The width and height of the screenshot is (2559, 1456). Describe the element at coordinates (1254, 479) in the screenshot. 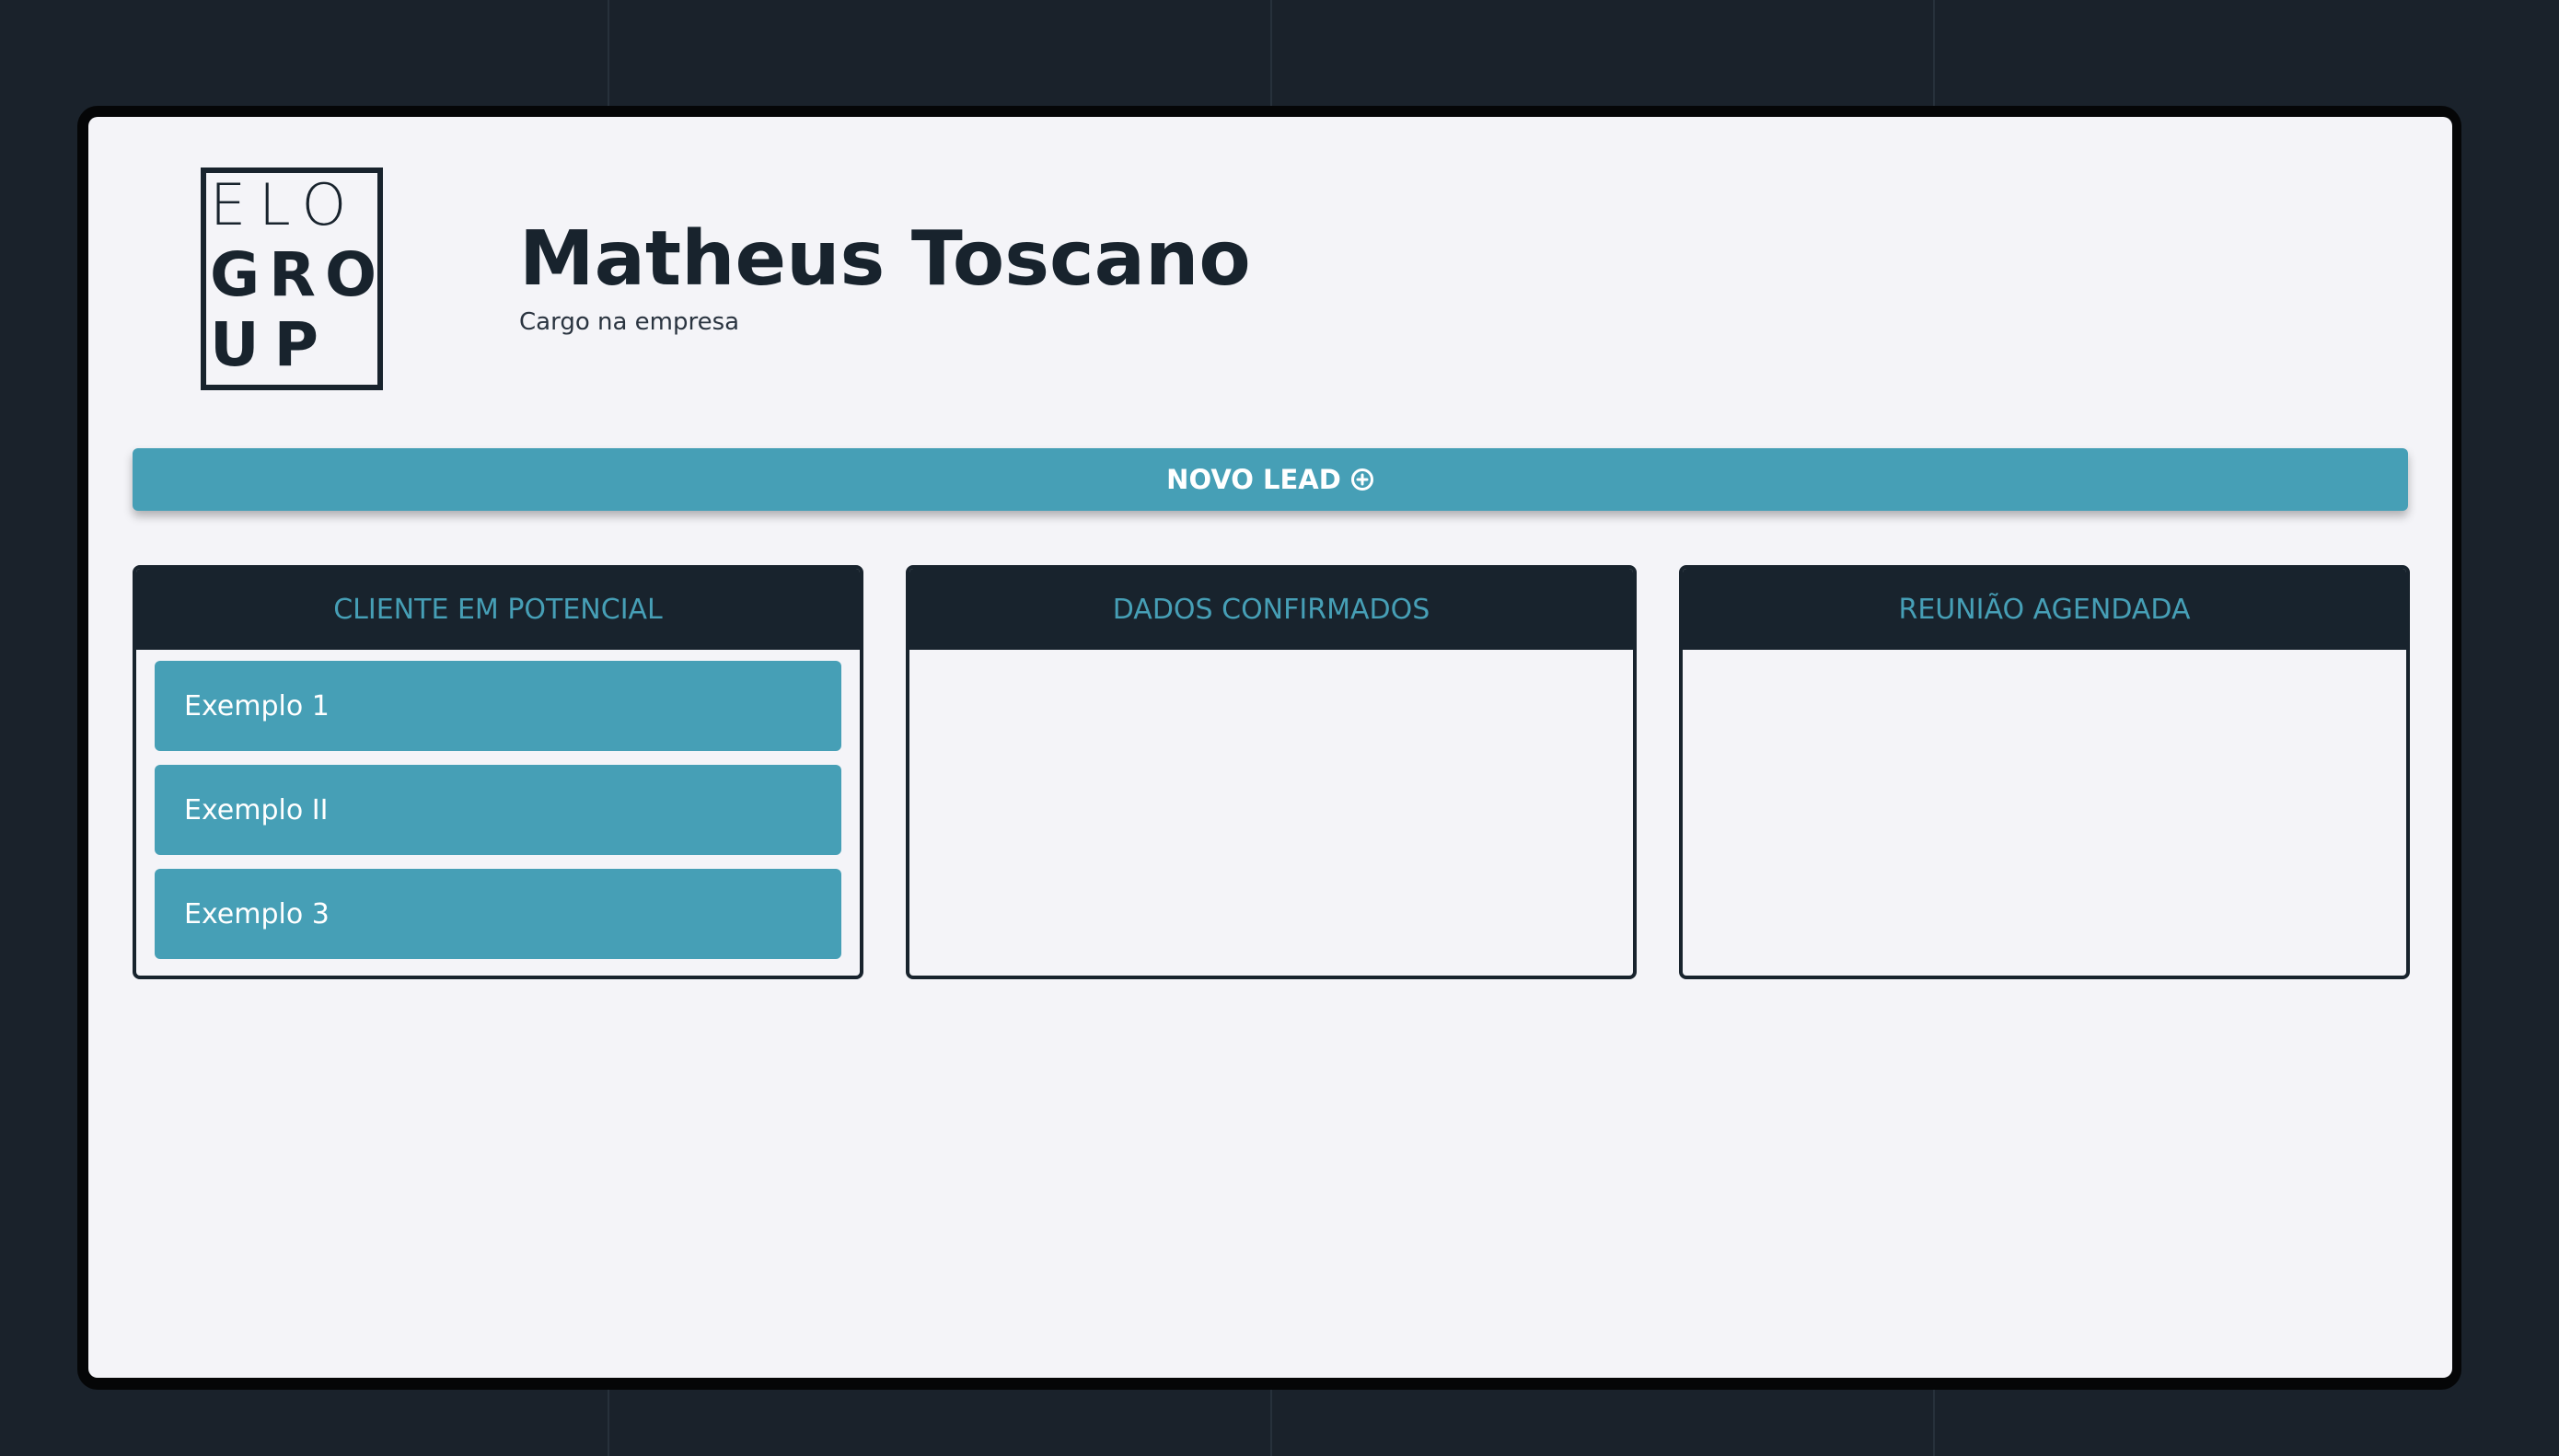

I see `new-lead-label: NOVO LEAD` at that location.